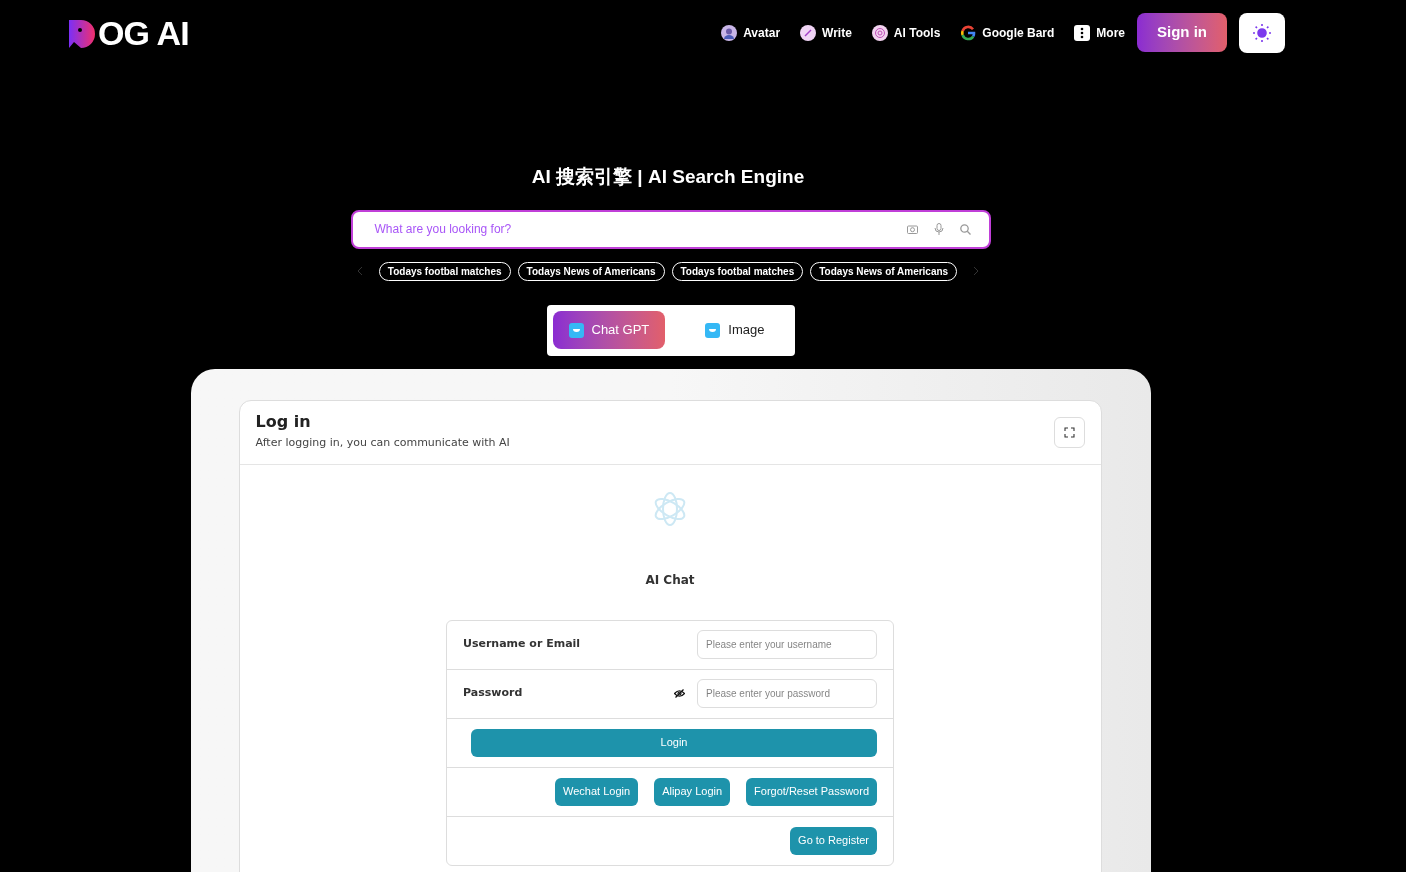 The image size is (1406, 872). What do you see at coordinates (1082, 32) in the screenshot?
I see `more-dots-icon` at bounding box center [1082, 32].